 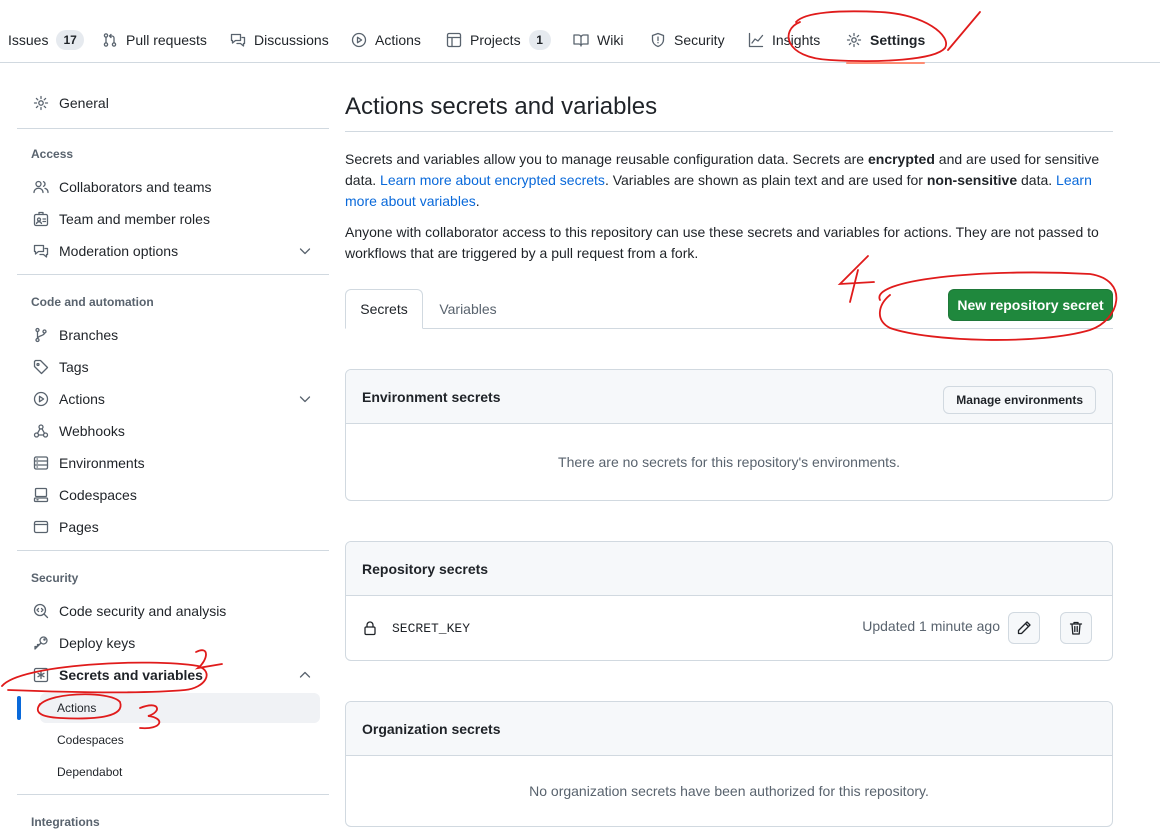 What do you see at coordinates (19, 708) in the screenshot?
I see `active-indicator` at bounding box center [19, 708].